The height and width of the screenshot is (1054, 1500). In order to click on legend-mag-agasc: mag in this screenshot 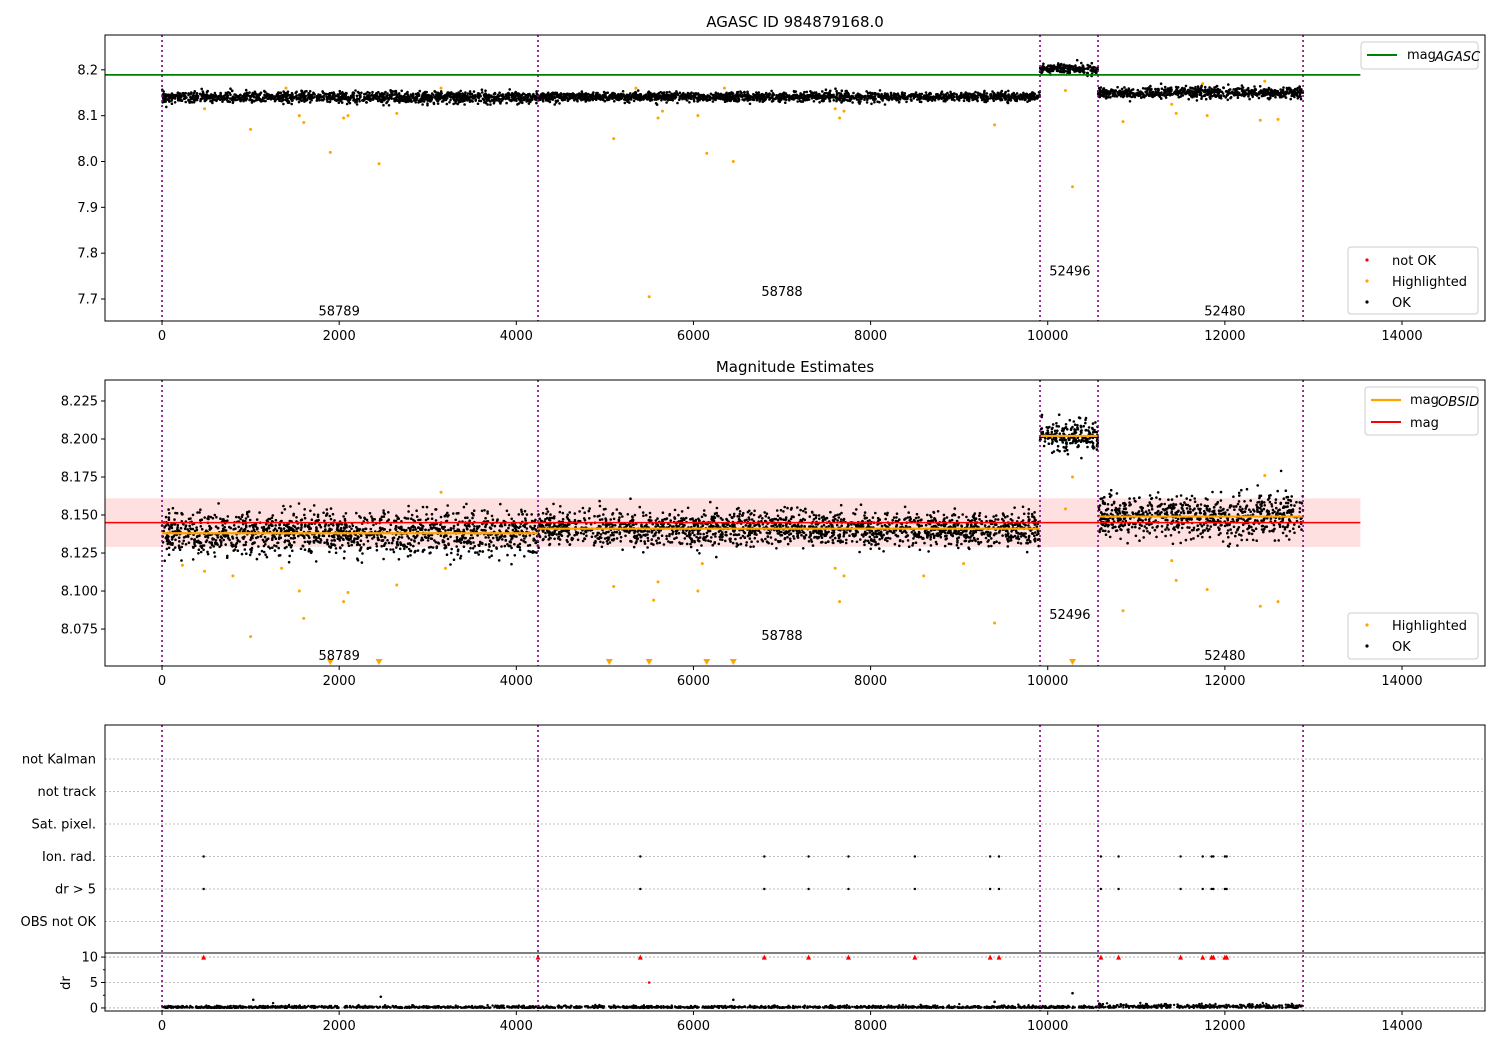, I will do `click(1421, 55)`.